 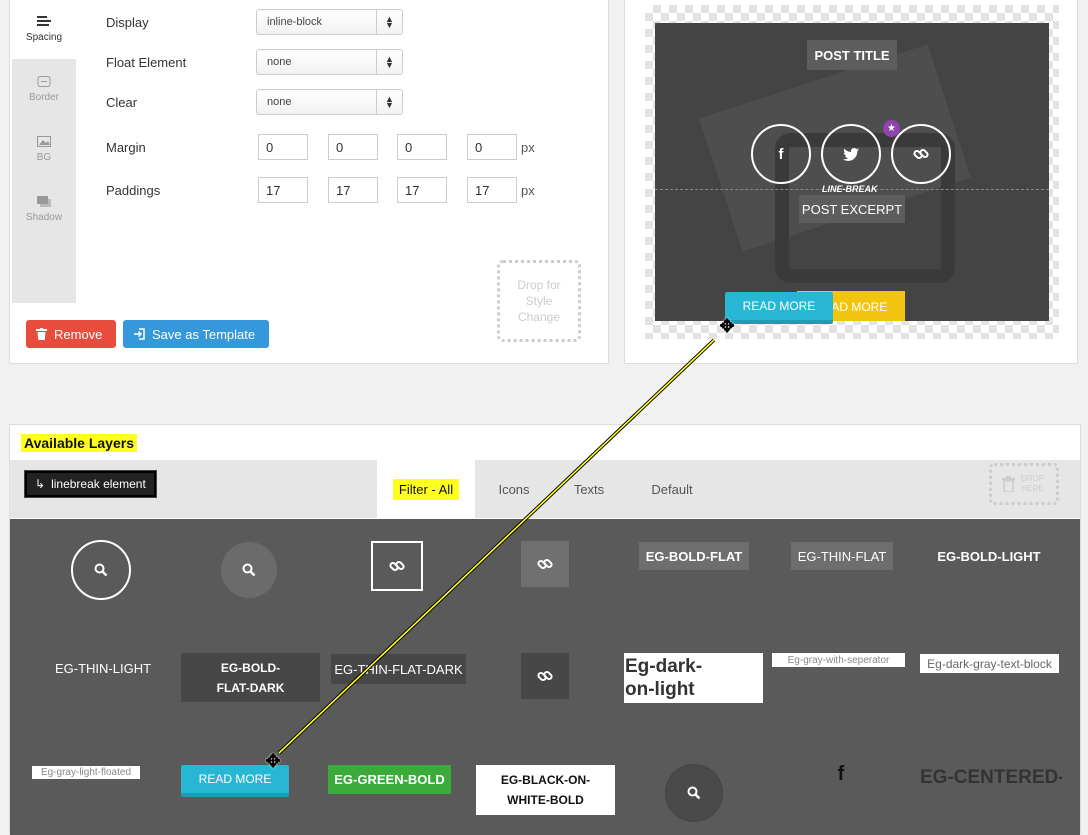 I want to click on side-tab-shadow: Shadow, so click(x=44, y=209).